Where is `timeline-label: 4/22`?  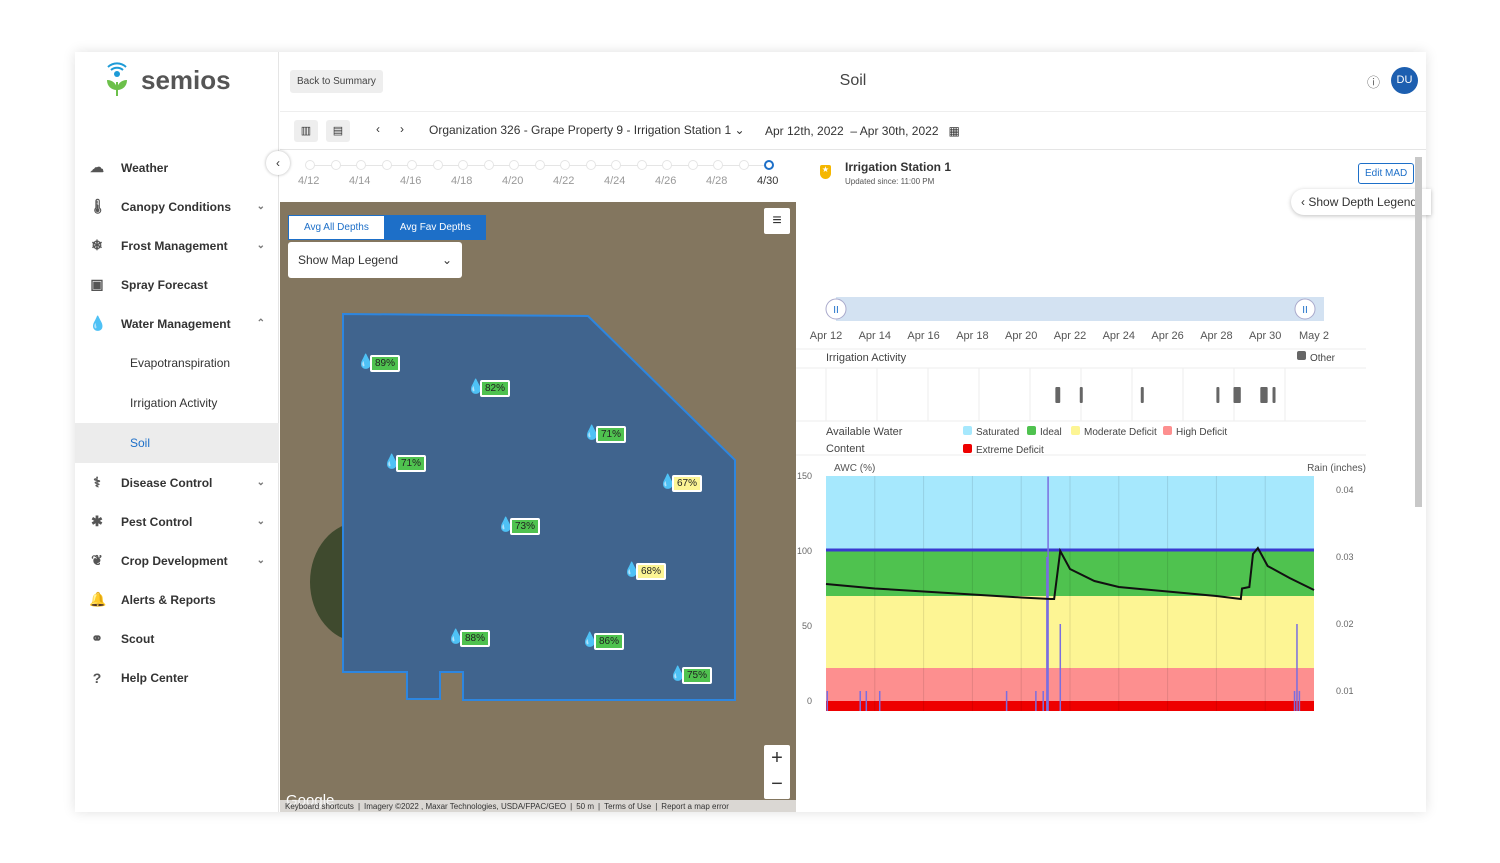 timeline-label: 4/22 is located at coordinates (563, 181).